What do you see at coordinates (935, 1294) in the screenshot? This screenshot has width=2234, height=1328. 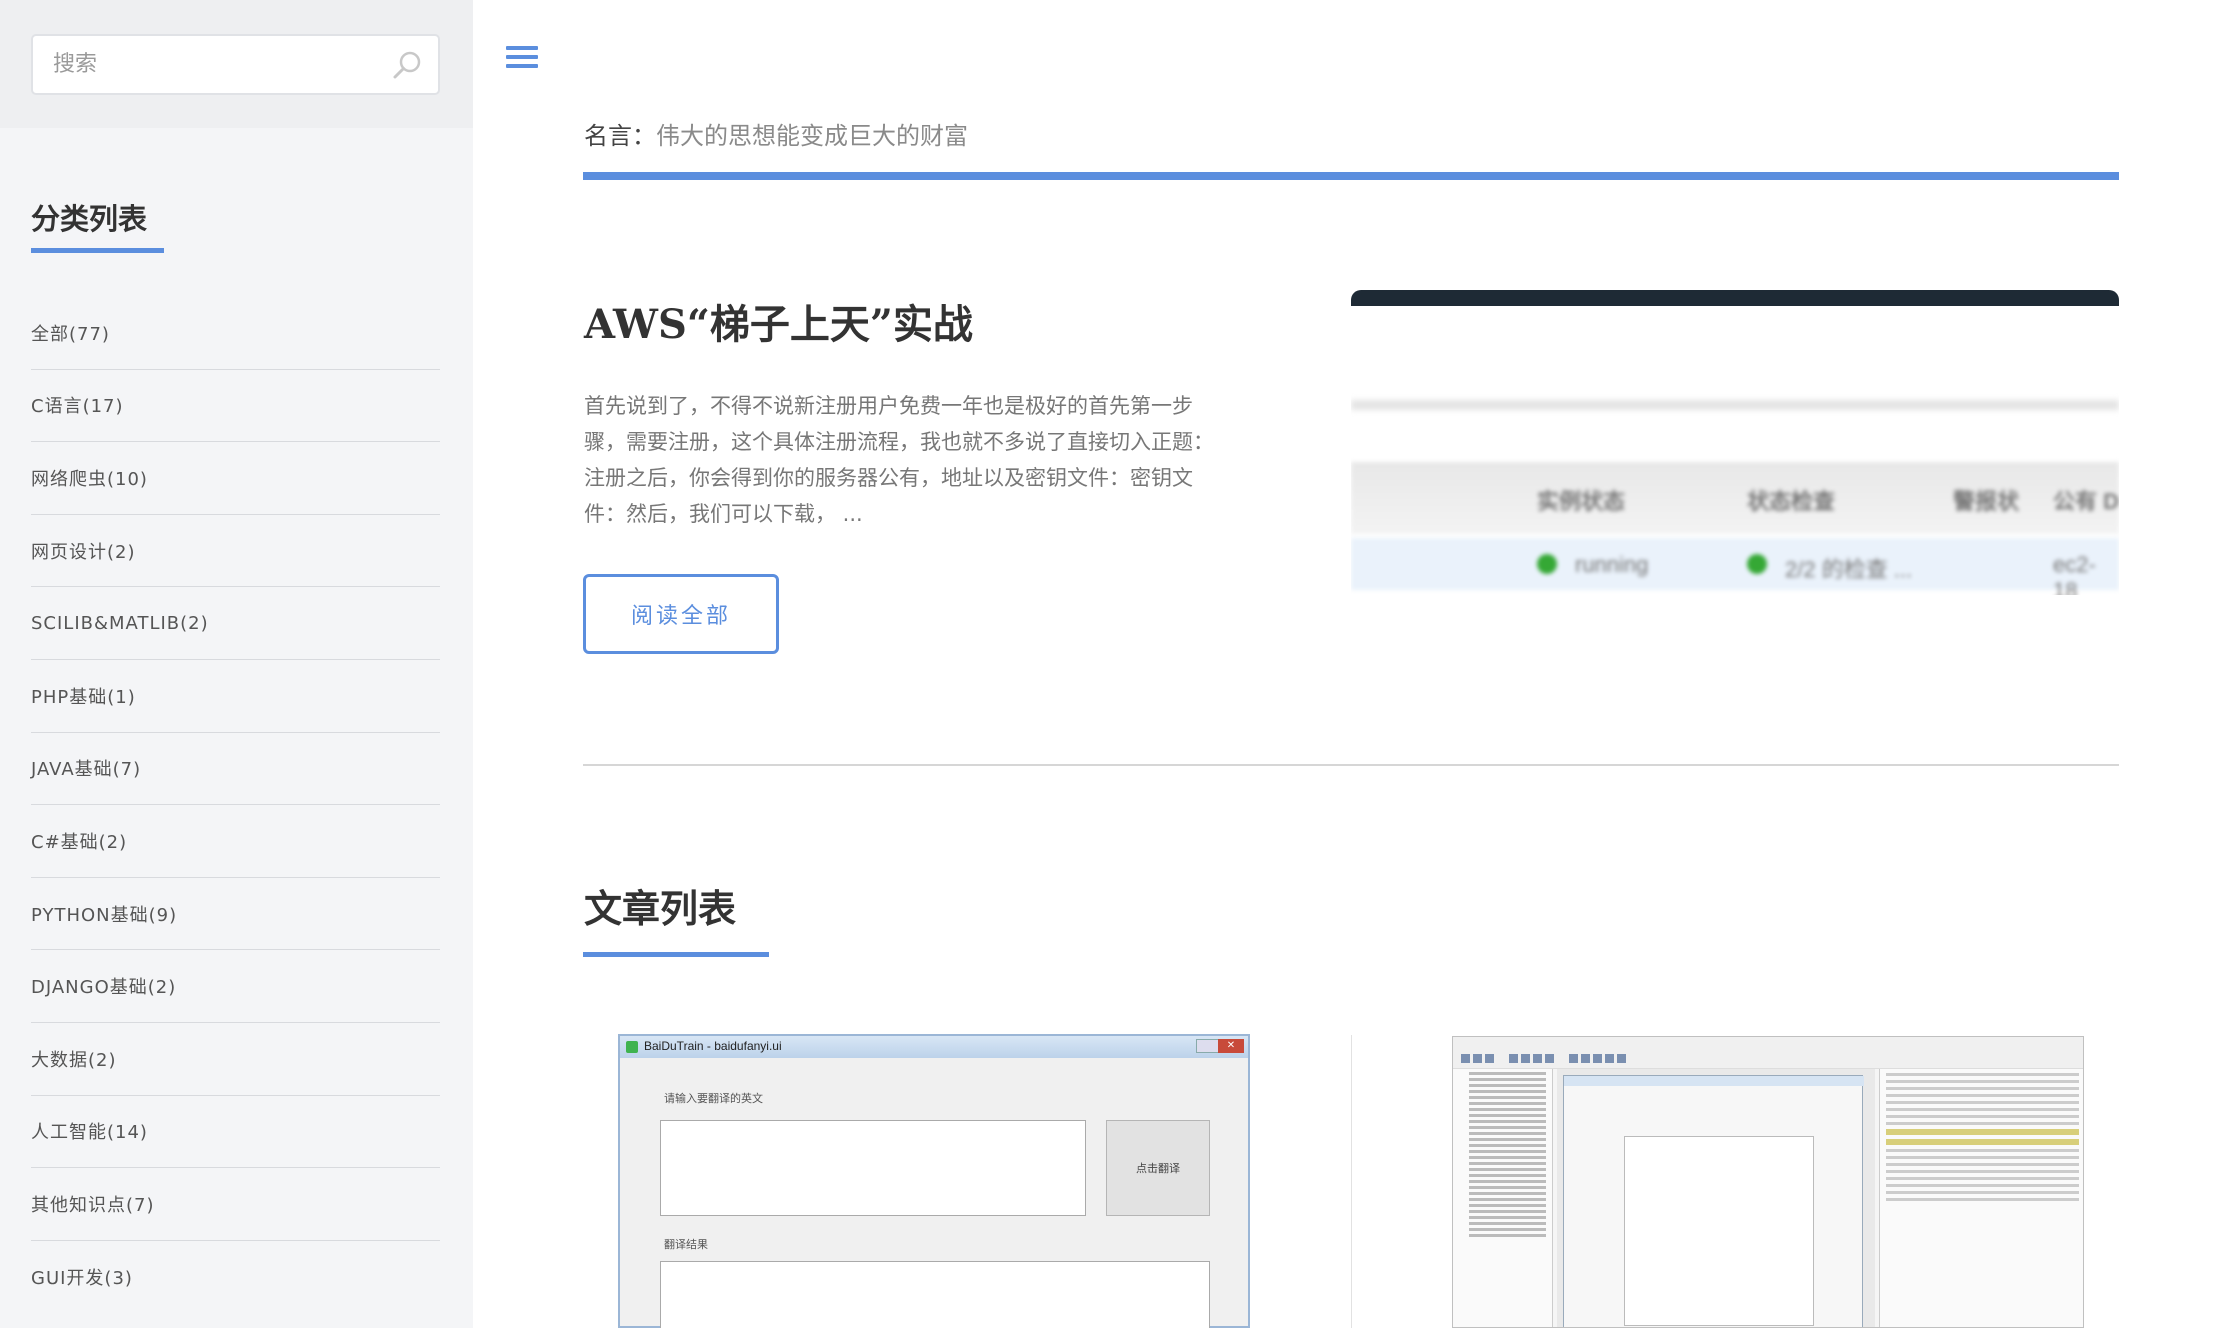 I see `thumb-result-box` at bounding box center [935, 1294].